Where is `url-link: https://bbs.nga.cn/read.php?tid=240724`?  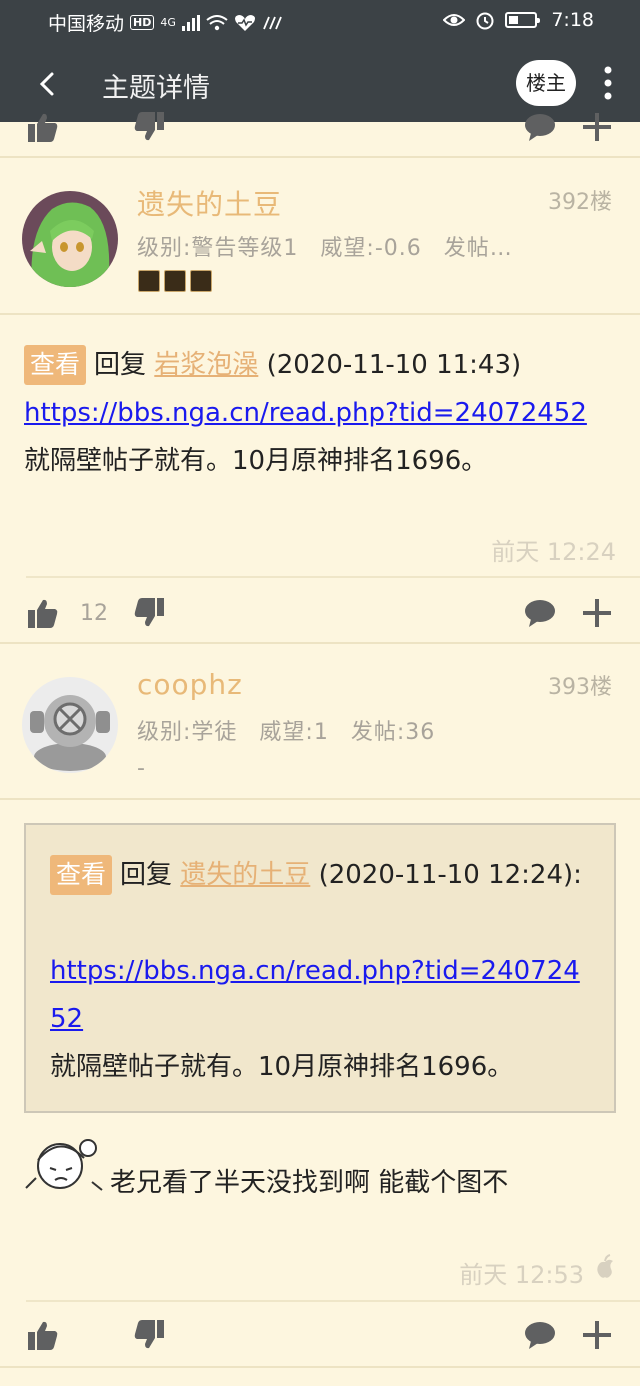 url-link: https://bbs.nga.cn/read.php?tid=240724 is located at coordinates (315, 971).